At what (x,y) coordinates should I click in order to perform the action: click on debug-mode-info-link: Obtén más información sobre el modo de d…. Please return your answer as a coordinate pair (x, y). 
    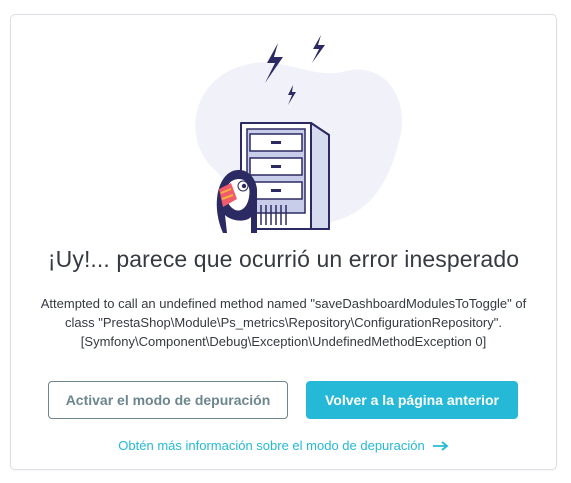
    Looking at the image, I should click on (283, 446).